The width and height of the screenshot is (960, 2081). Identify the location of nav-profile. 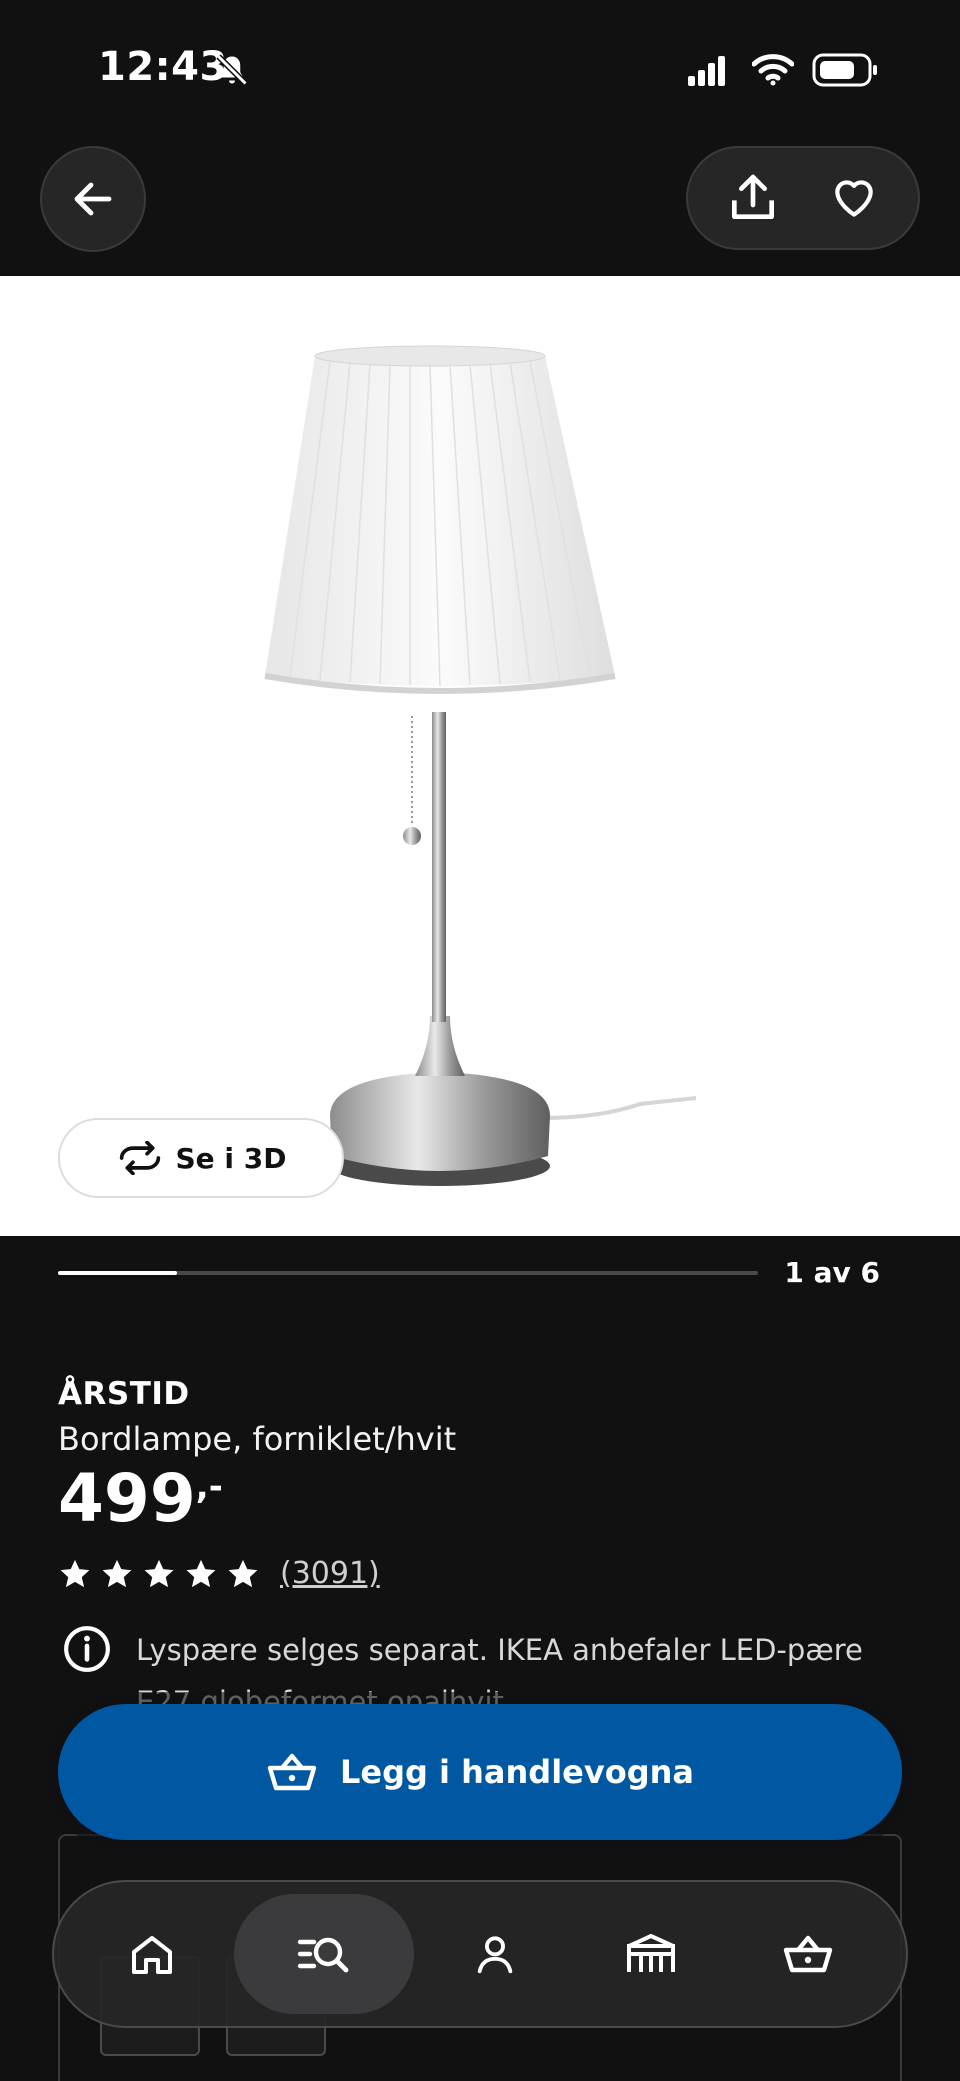
(495, 1954).